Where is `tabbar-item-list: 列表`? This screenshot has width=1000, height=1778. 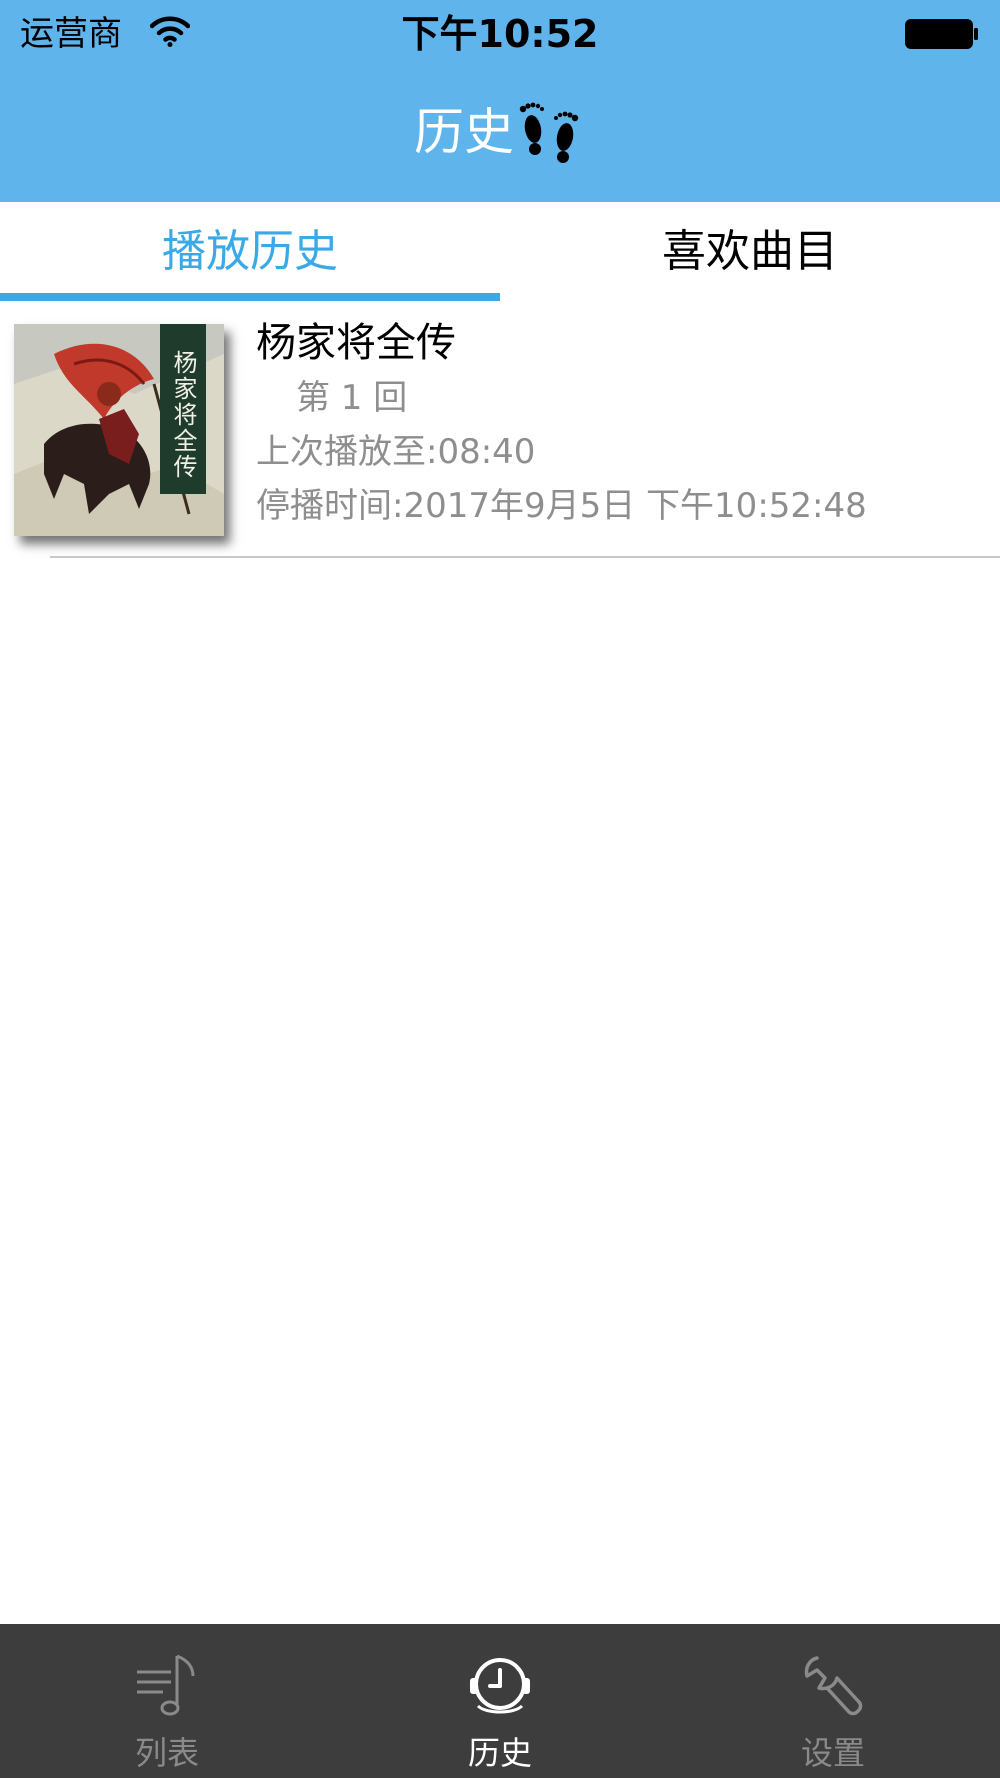
tabbar-item-list: 列表 is located at coordinates (167, 1701).